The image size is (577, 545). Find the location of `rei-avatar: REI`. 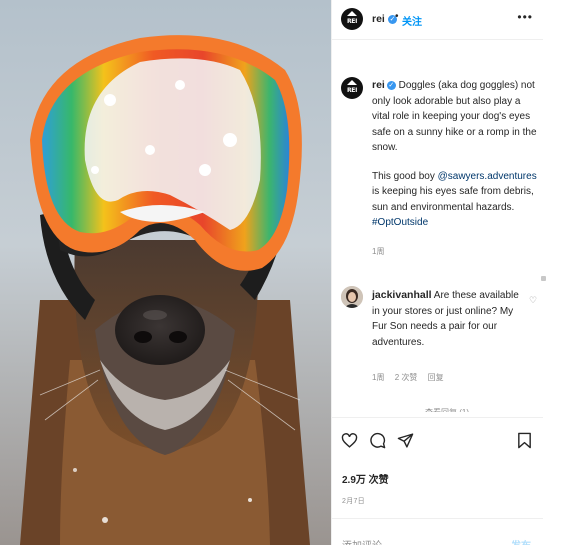

rei-avatar: REI is located at coordinates (352, 19).